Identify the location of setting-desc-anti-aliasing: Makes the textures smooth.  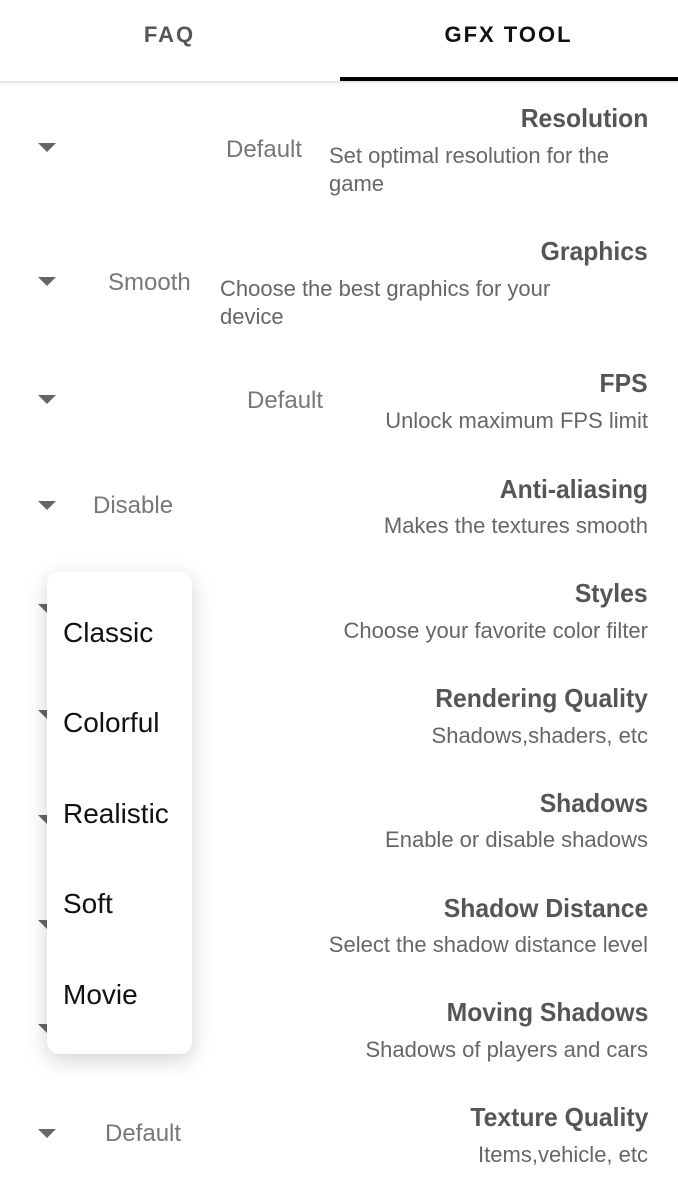
(515, 525).